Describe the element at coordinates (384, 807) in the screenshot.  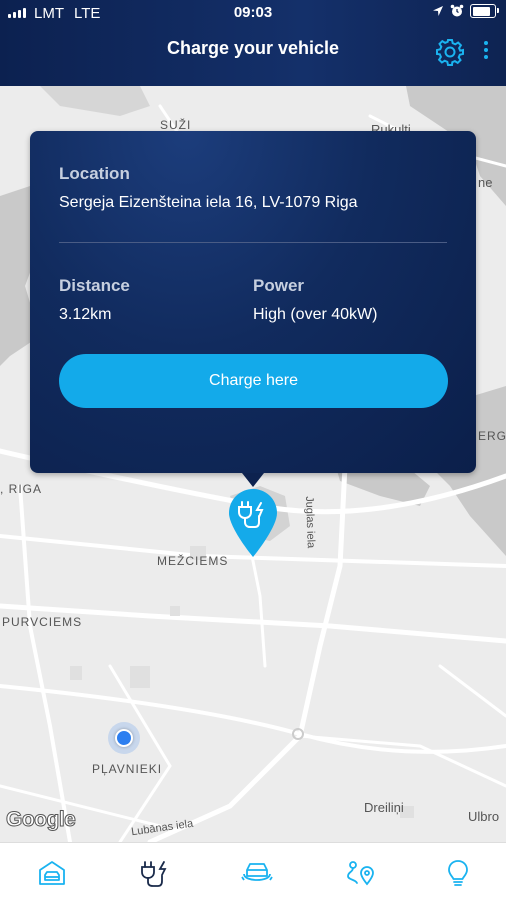
I see `map-label-dreilini: Dreiliņi` at that location.